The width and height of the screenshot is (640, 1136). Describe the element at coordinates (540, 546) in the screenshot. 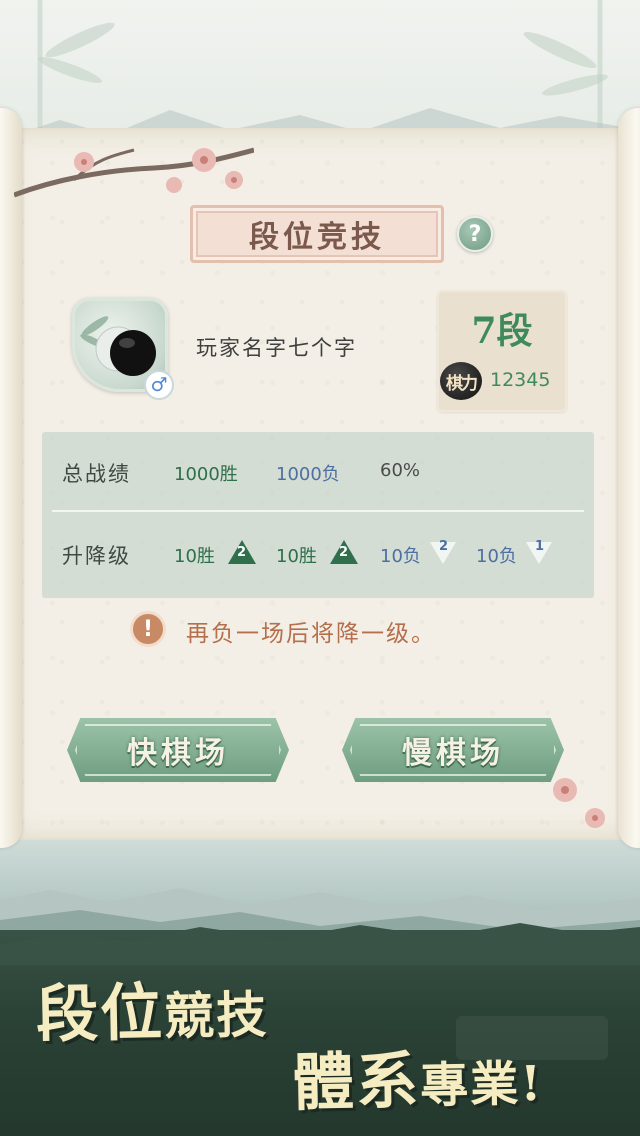

I see `promo-count: 1` at that location.